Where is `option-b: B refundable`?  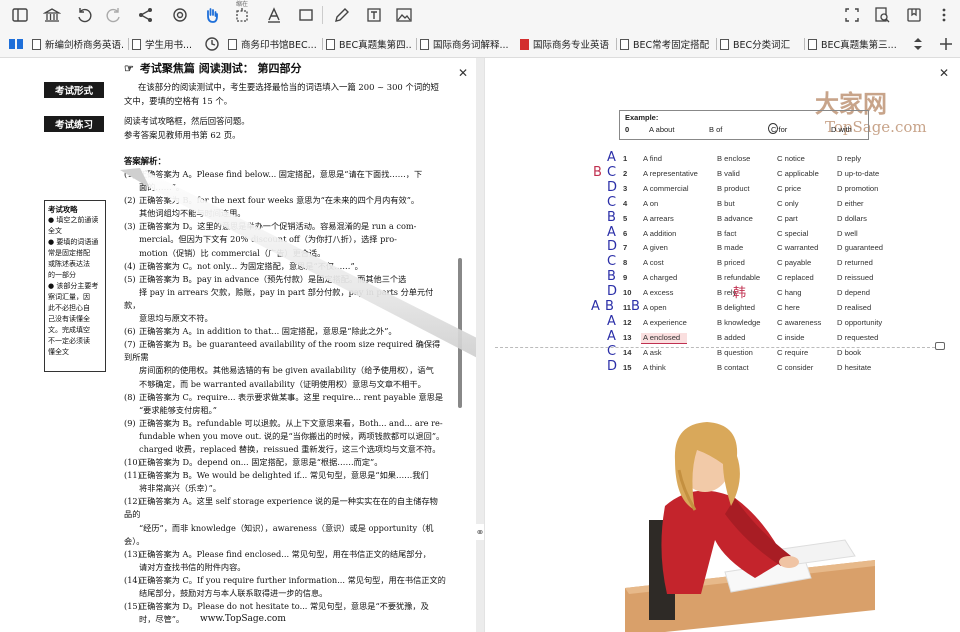
option-b: B refundable is located at coordinates (738, 277).